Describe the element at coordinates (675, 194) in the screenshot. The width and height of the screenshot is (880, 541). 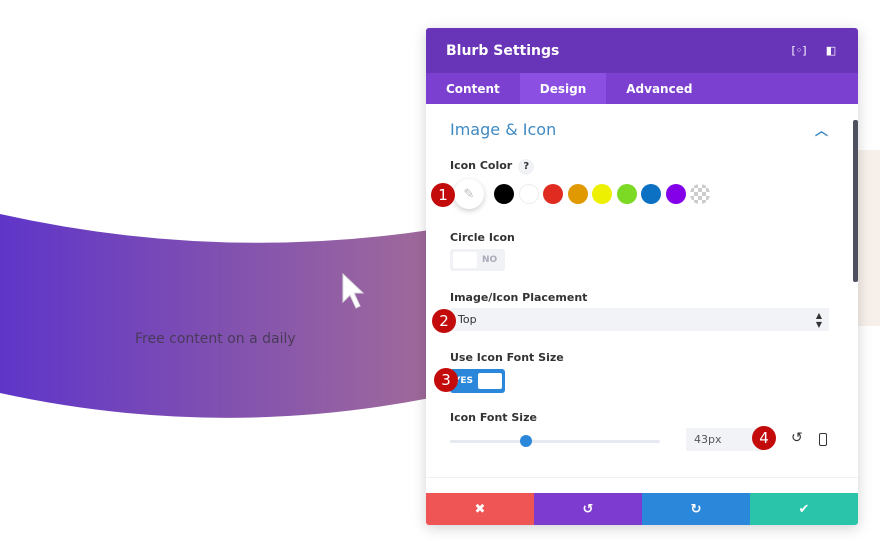
I see `swatch-purple` at that location.